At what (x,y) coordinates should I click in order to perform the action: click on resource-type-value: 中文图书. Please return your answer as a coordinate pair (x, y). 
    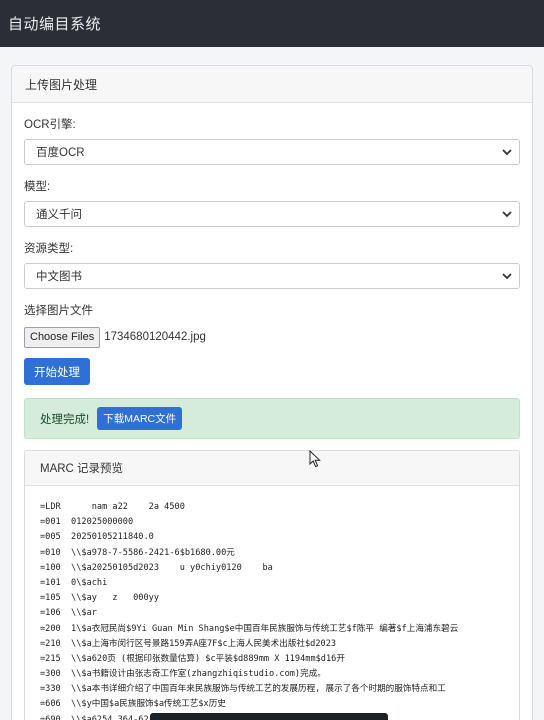
    Looking at the image, I should click on (59, 277).